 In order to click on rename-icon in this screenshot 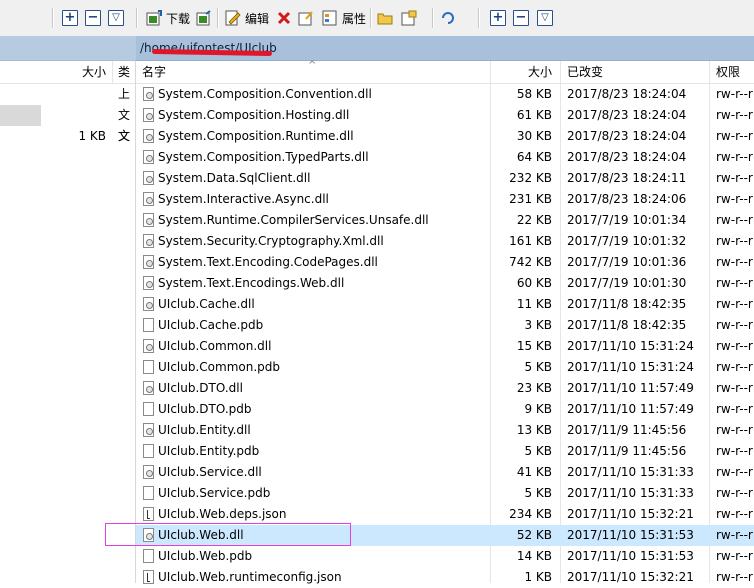, I will do `click(306, 18)`.